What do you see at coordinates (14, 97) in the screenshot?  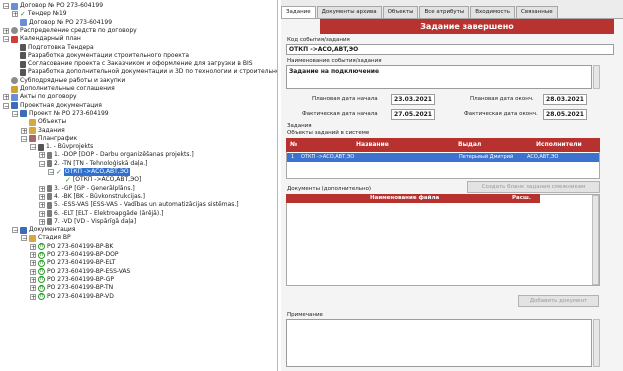 I see `doc-icon` at bounding box center [14, 97].